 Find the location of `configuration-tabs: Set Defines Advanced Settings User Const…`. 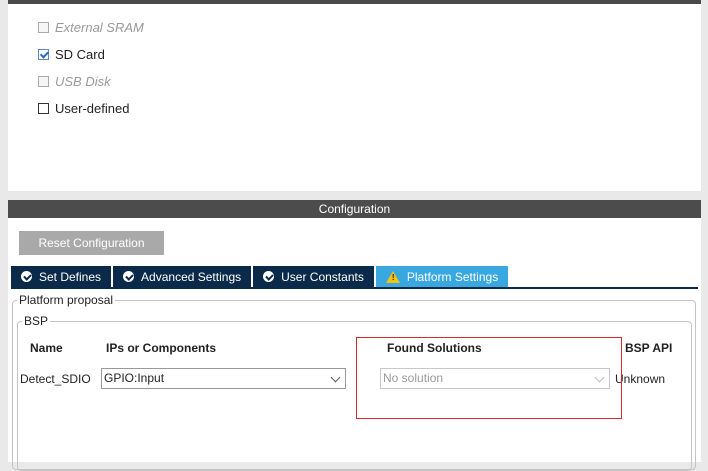

configuration-tabs: Set Defines Advanced Settings User Const… is located at coordinates (260, 276).